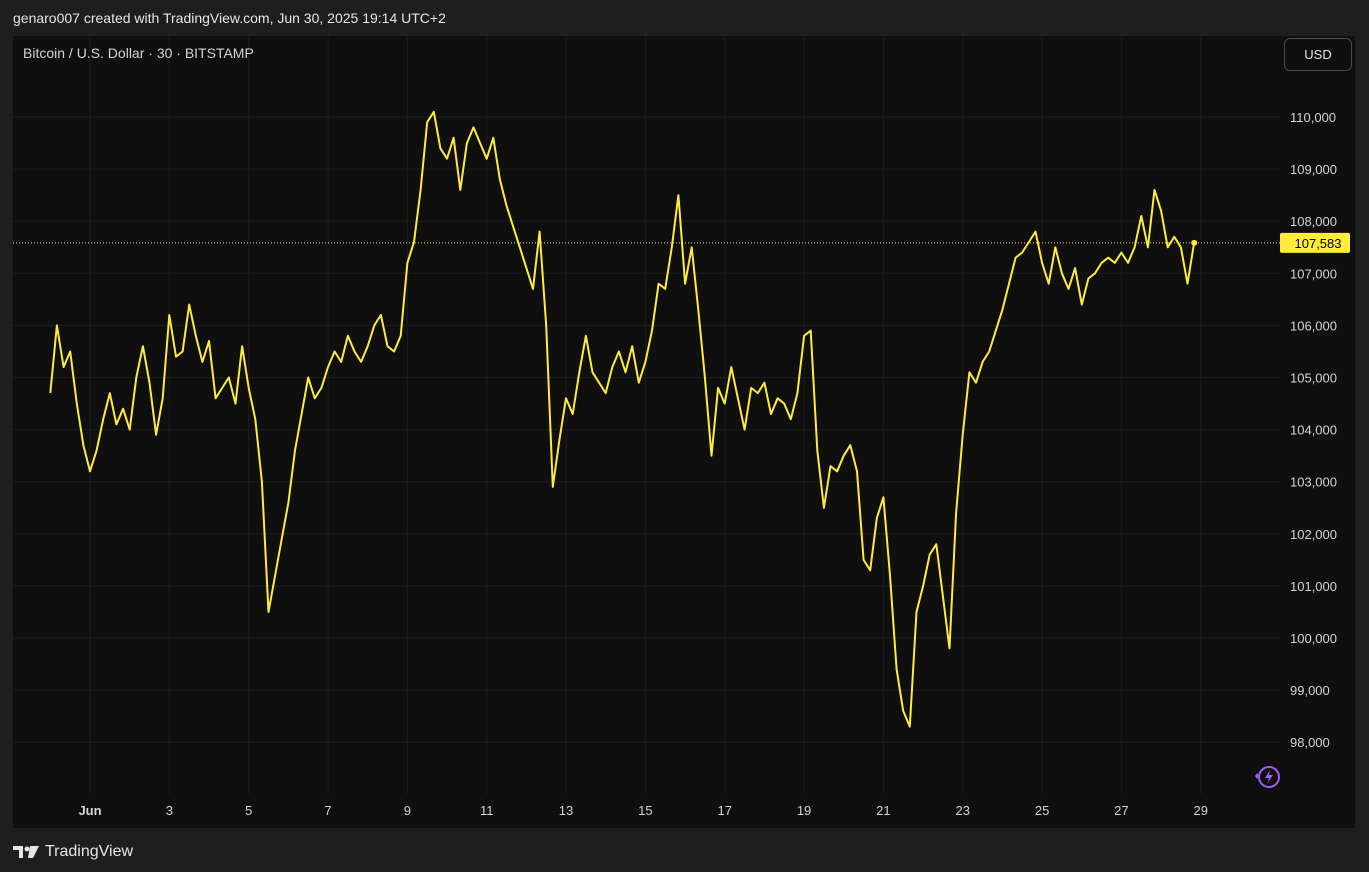 The image size is (1369, 872). I want to click on x-tick-label: 5, so click(248, 810).